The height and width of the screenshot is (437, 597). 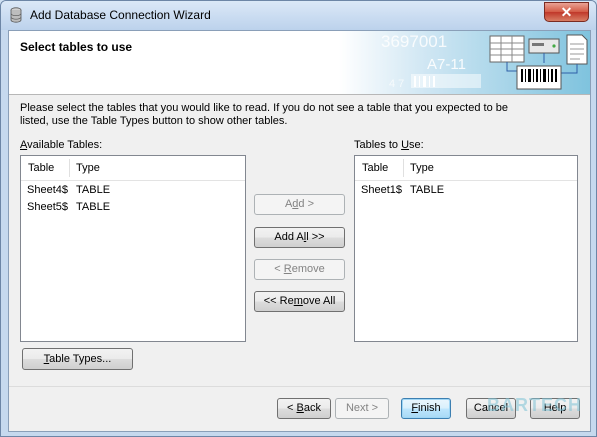 I want to click on close-icon: ✕, so click(x=566, y=12).